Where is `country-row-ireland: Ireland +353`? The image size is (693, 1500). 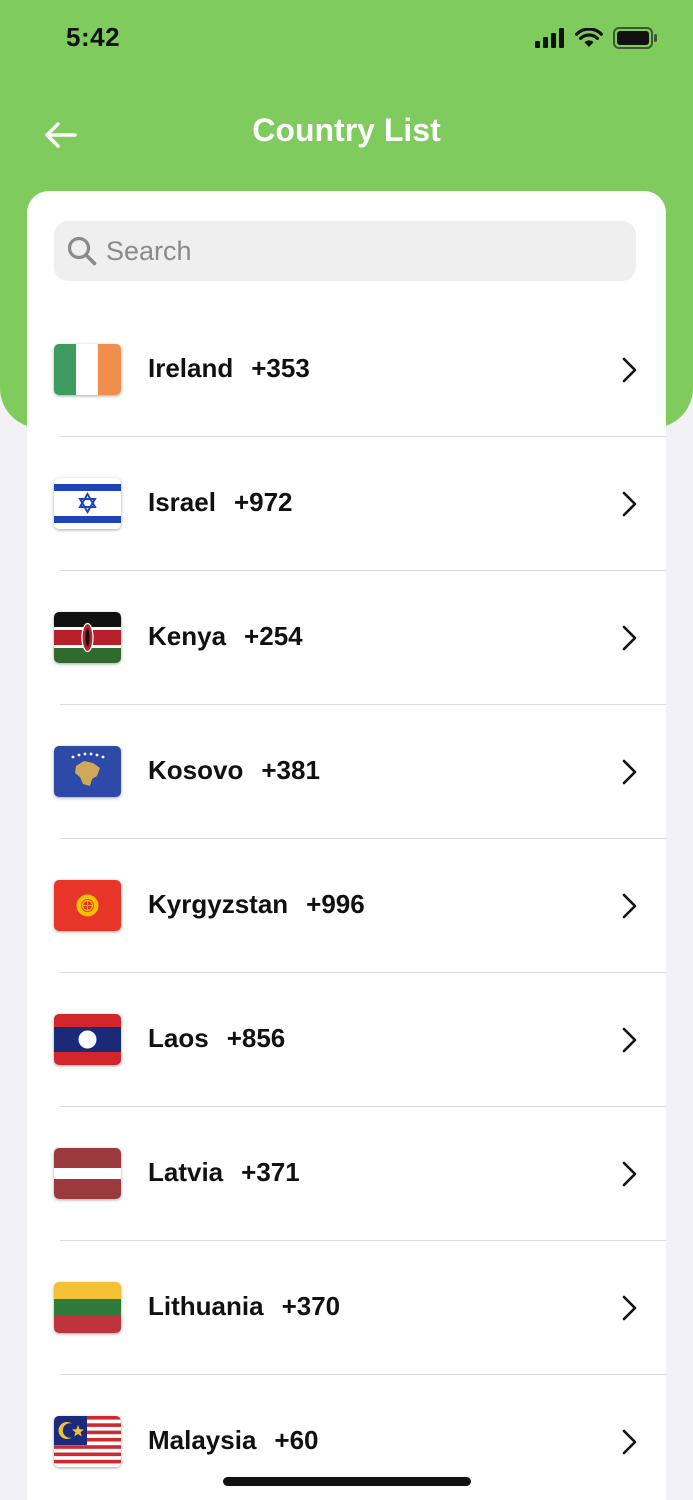 country-row-ireland: Ireland +353 is located at coordinates (346, 370).